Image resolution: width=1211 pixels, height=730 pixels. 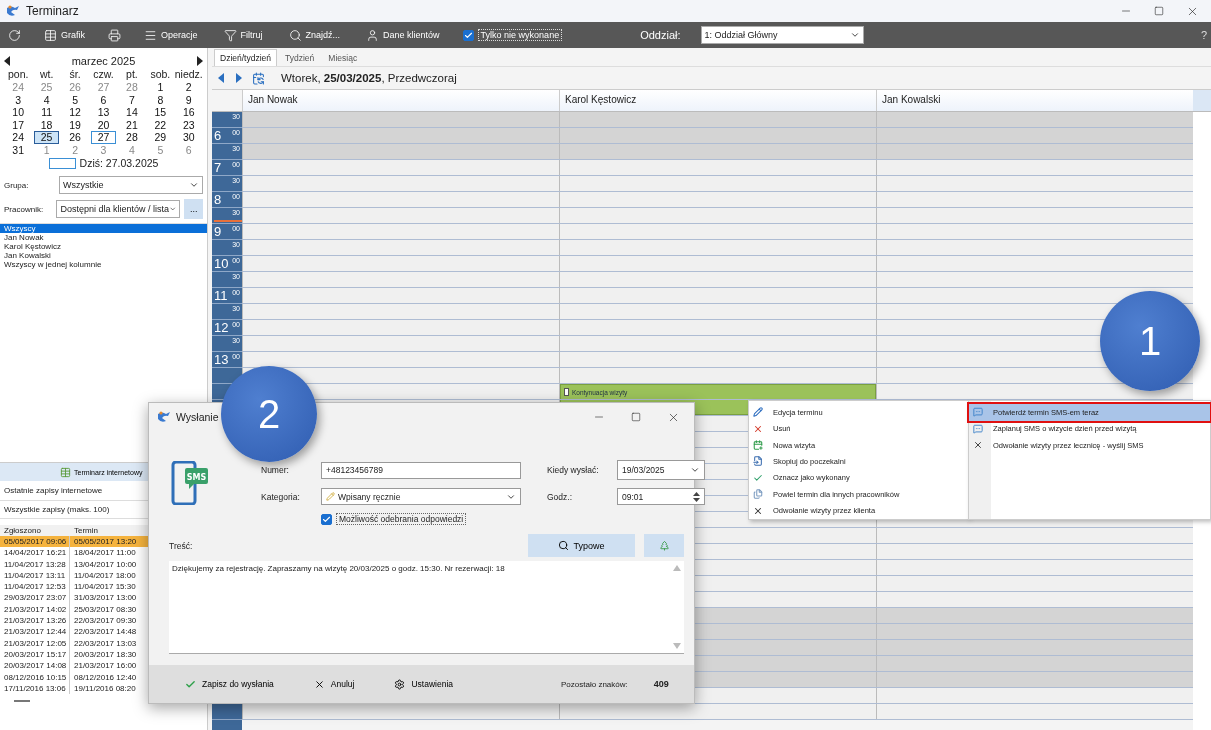 I want to click on calendar-day: 22, so click(x=160, y=124).